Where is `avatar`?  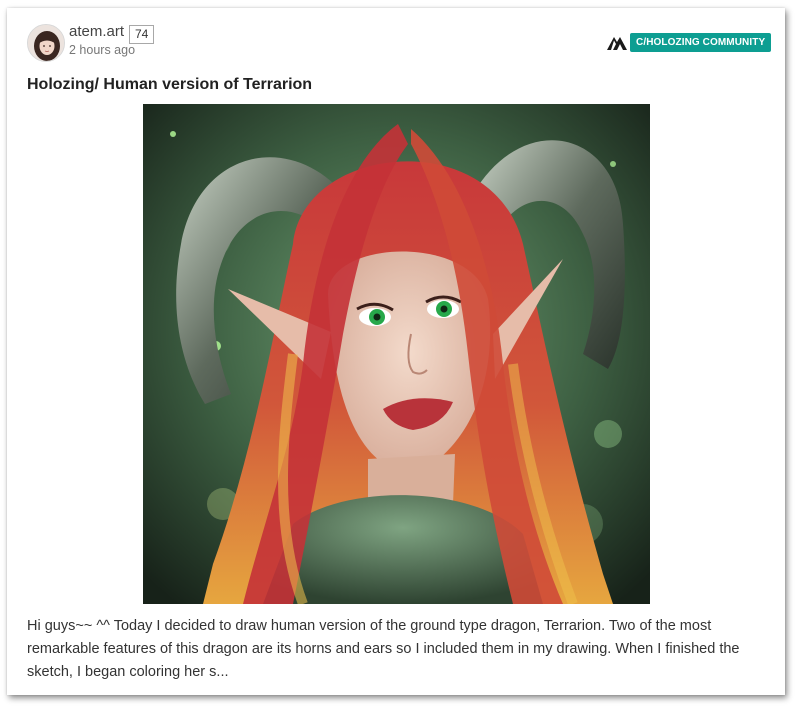 avatar is located at coordinates (46, 43).